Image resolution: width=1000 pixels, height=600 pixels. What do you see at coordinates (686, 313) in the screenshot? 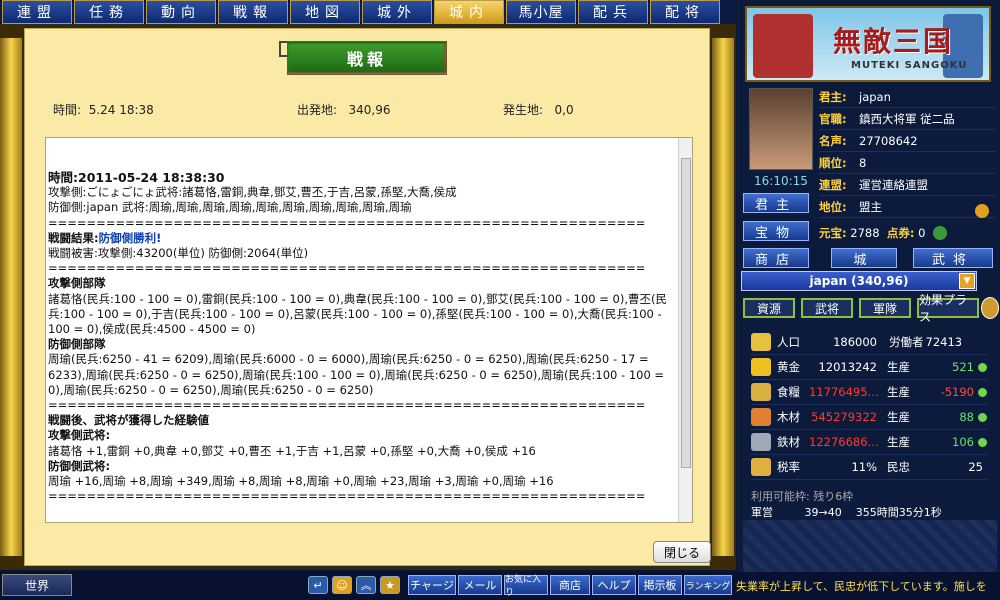
I see `scrollbar-thumb` at bounding box center [686, 313].